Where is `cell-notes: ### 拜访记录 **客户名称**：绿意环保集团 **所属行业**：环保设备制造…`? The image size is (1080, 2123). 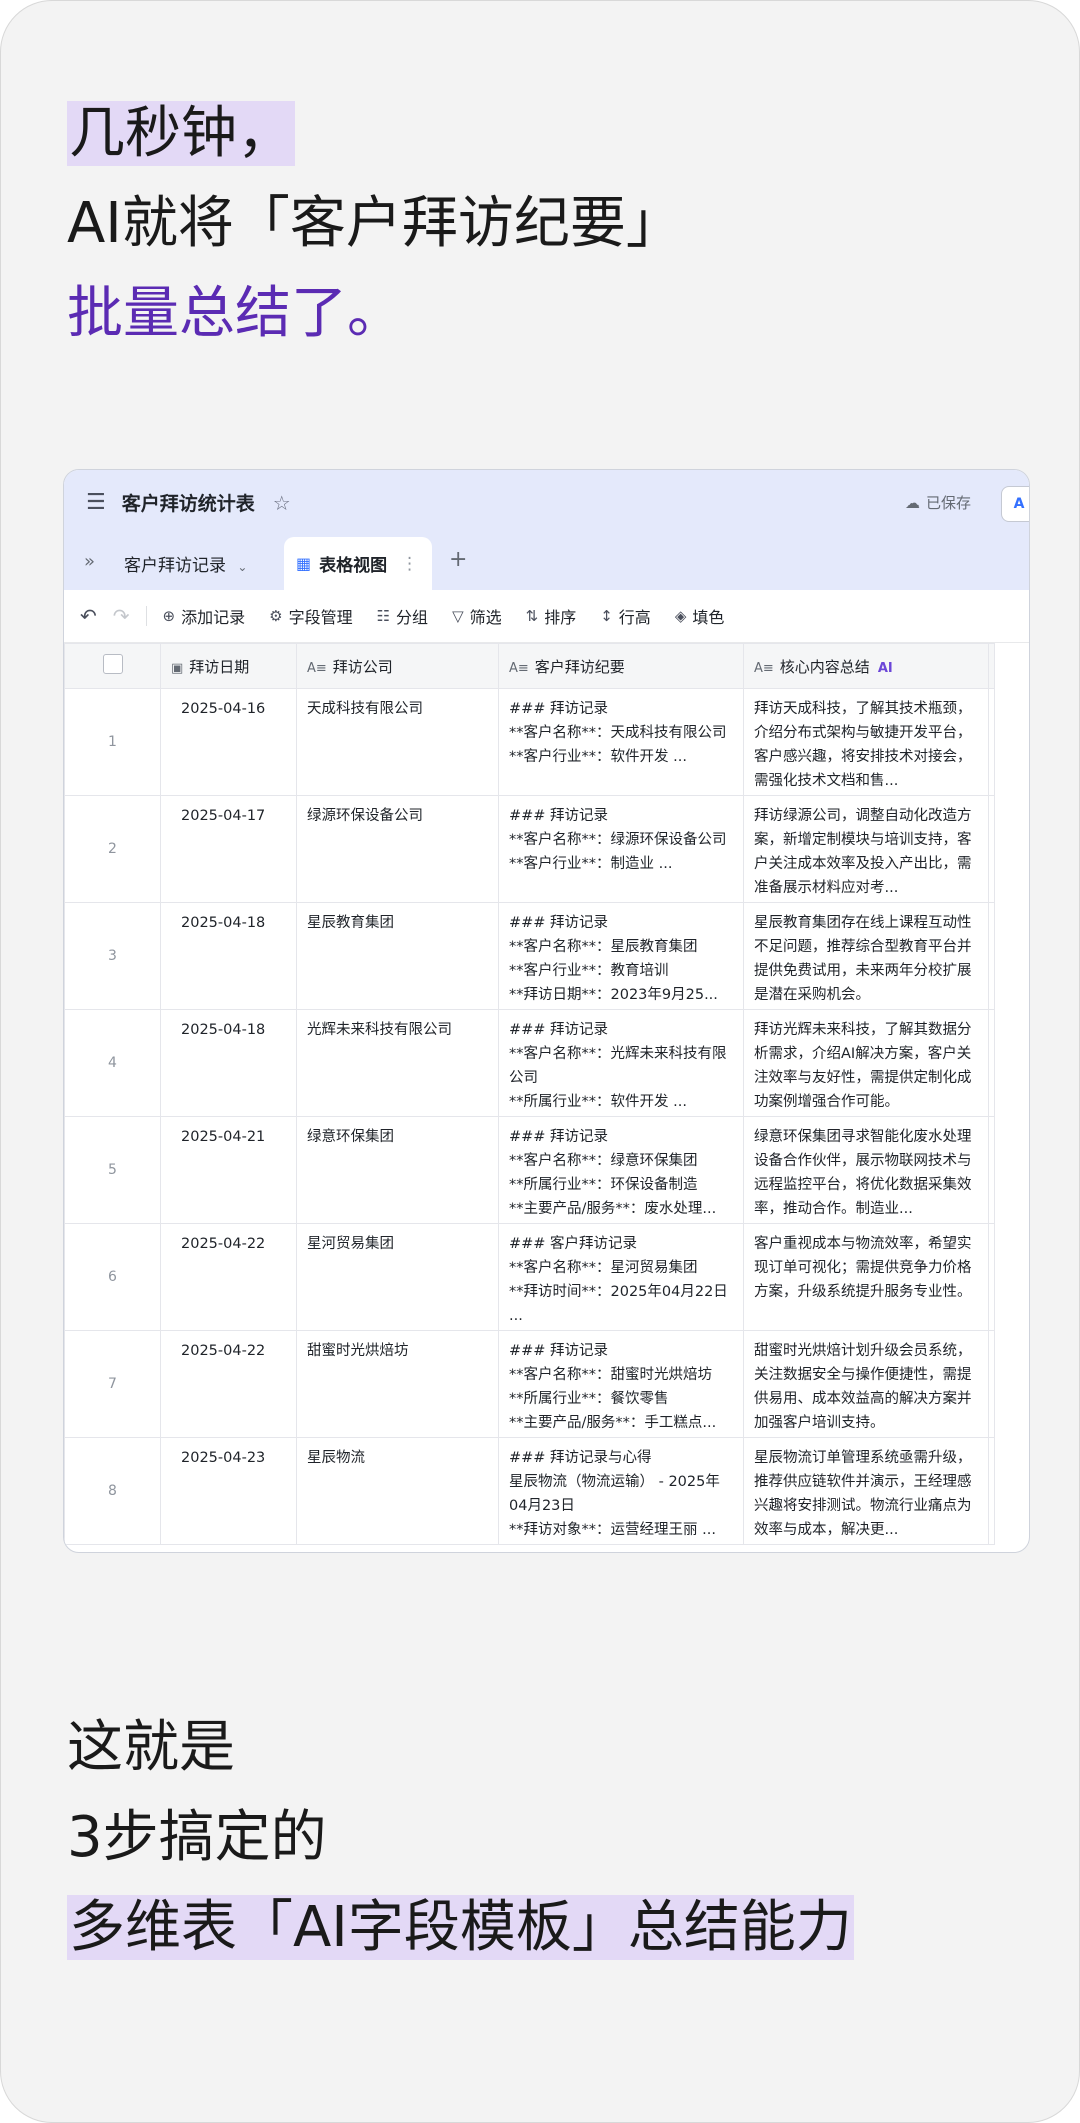 cell-notes: ### 拜访记录 **客户名称**：绿意环保集团 **所属行业**：环保设备制造… is located at coordinates (621, 1170).